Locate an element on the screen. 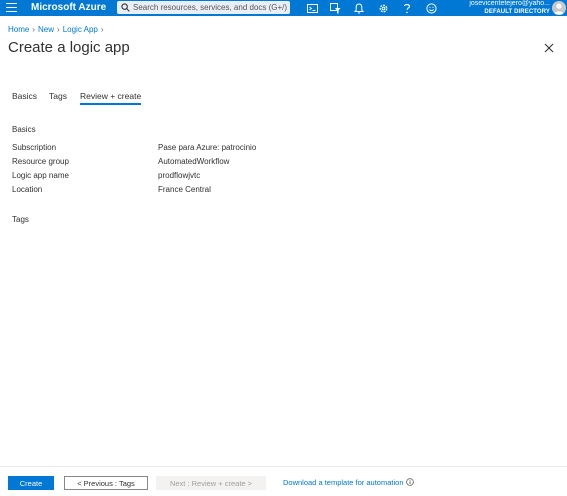 Image resolution: width=567 pixels, height=496 pixels. avatar is located at coordinates (559, 8).